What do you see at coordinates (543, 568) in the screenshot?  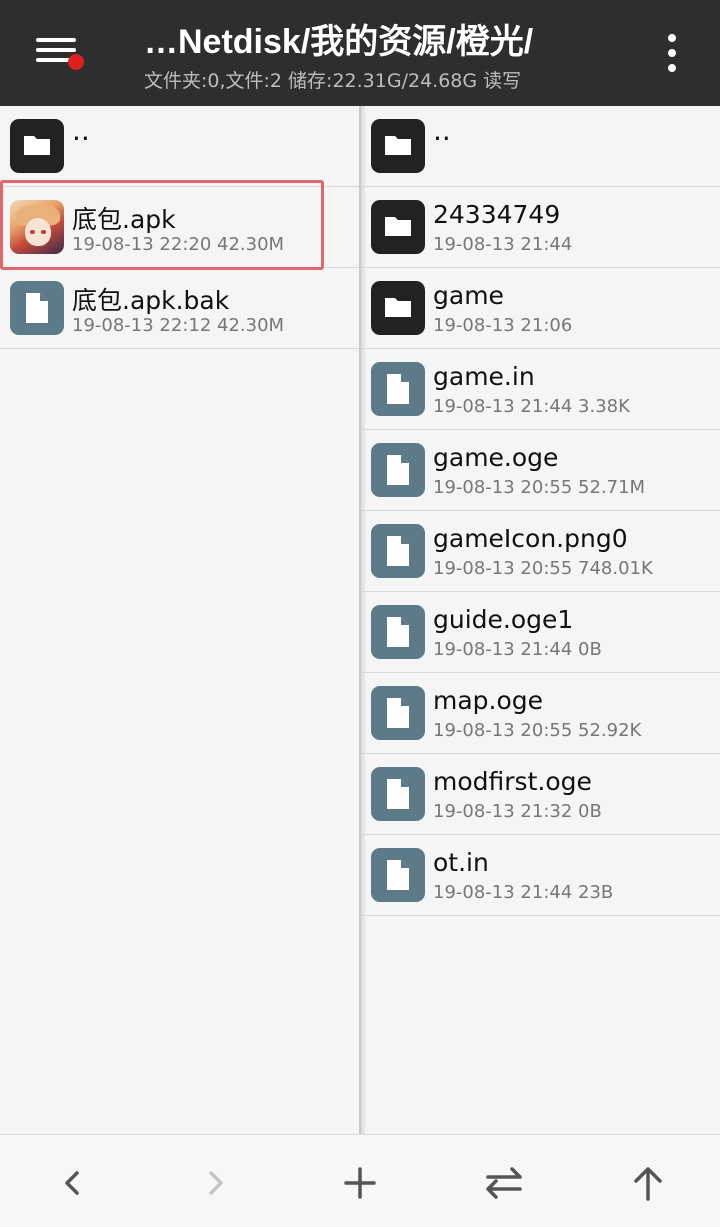 I see `file-meta: 19-08-13 20:55 748.01K` at bounding box center [543, 568].